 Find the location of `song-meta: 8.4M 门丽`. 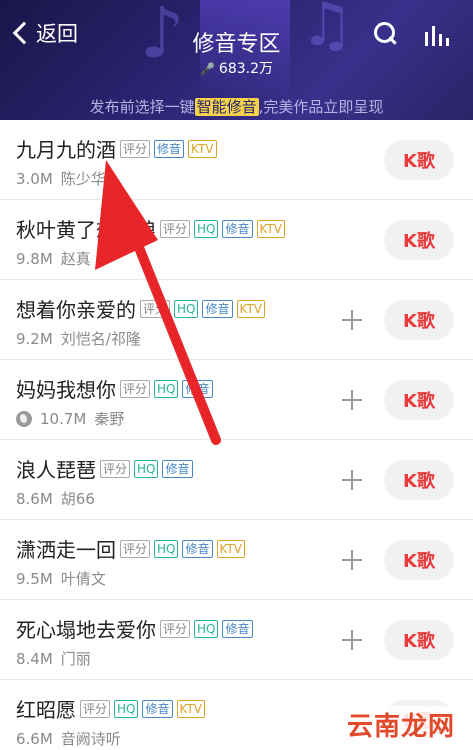

song-meta: 8.4M 门丽 is located at coordinates (53, 658).